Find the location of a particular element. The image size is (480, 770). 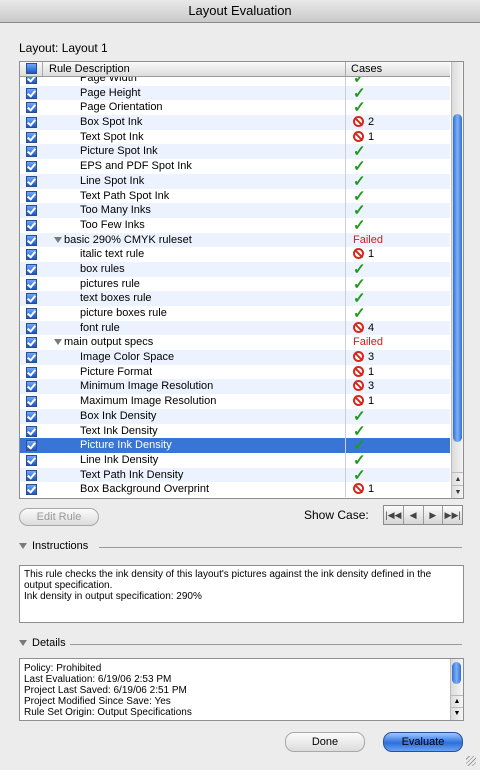

column-header-cases: Cases is located at coordinates (398, 69).